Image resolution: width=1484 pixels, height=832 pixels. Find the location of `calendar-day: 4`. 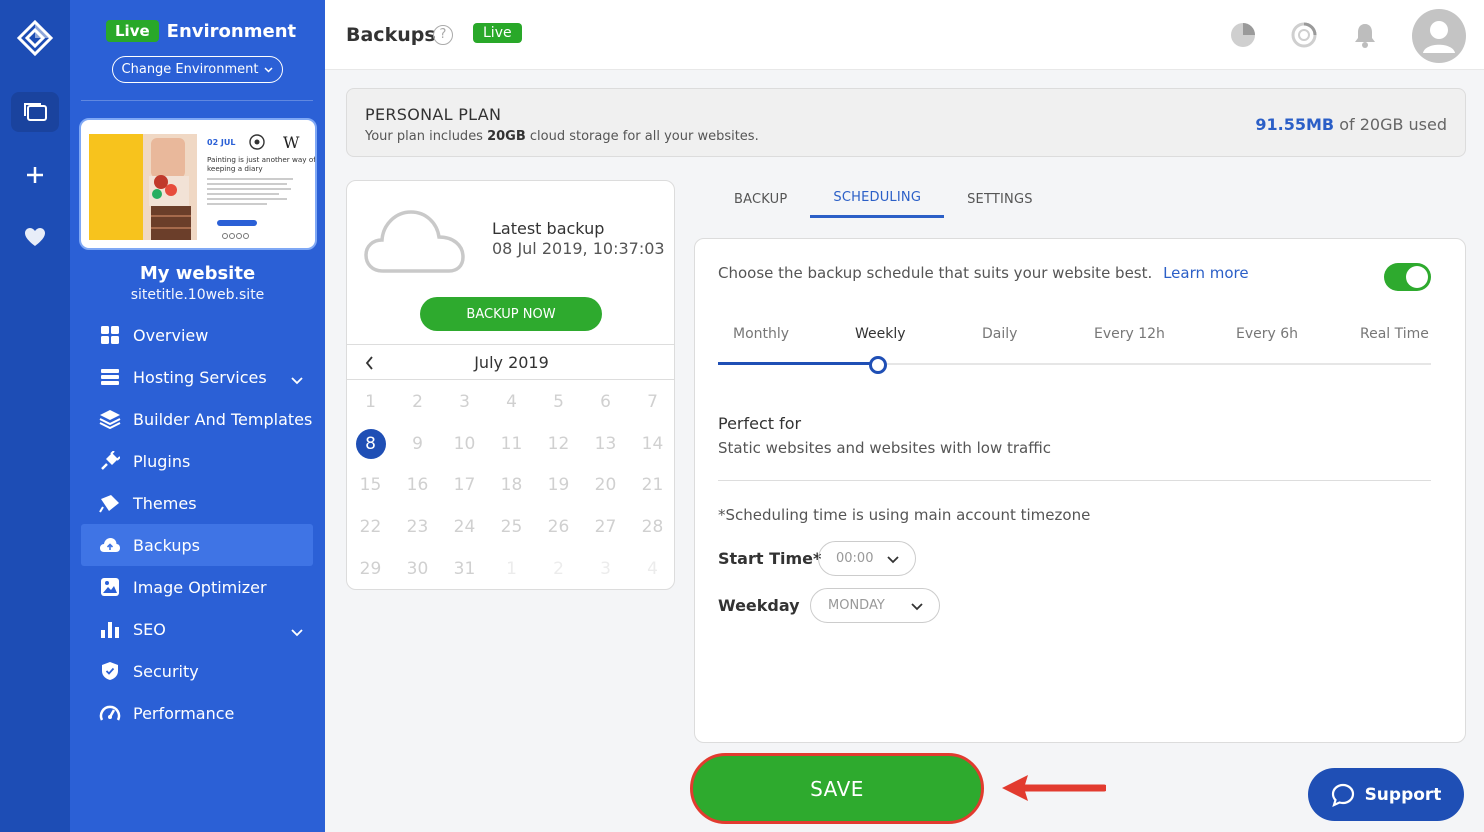

calendar-day: 4 is located at coordinates (511, 402).